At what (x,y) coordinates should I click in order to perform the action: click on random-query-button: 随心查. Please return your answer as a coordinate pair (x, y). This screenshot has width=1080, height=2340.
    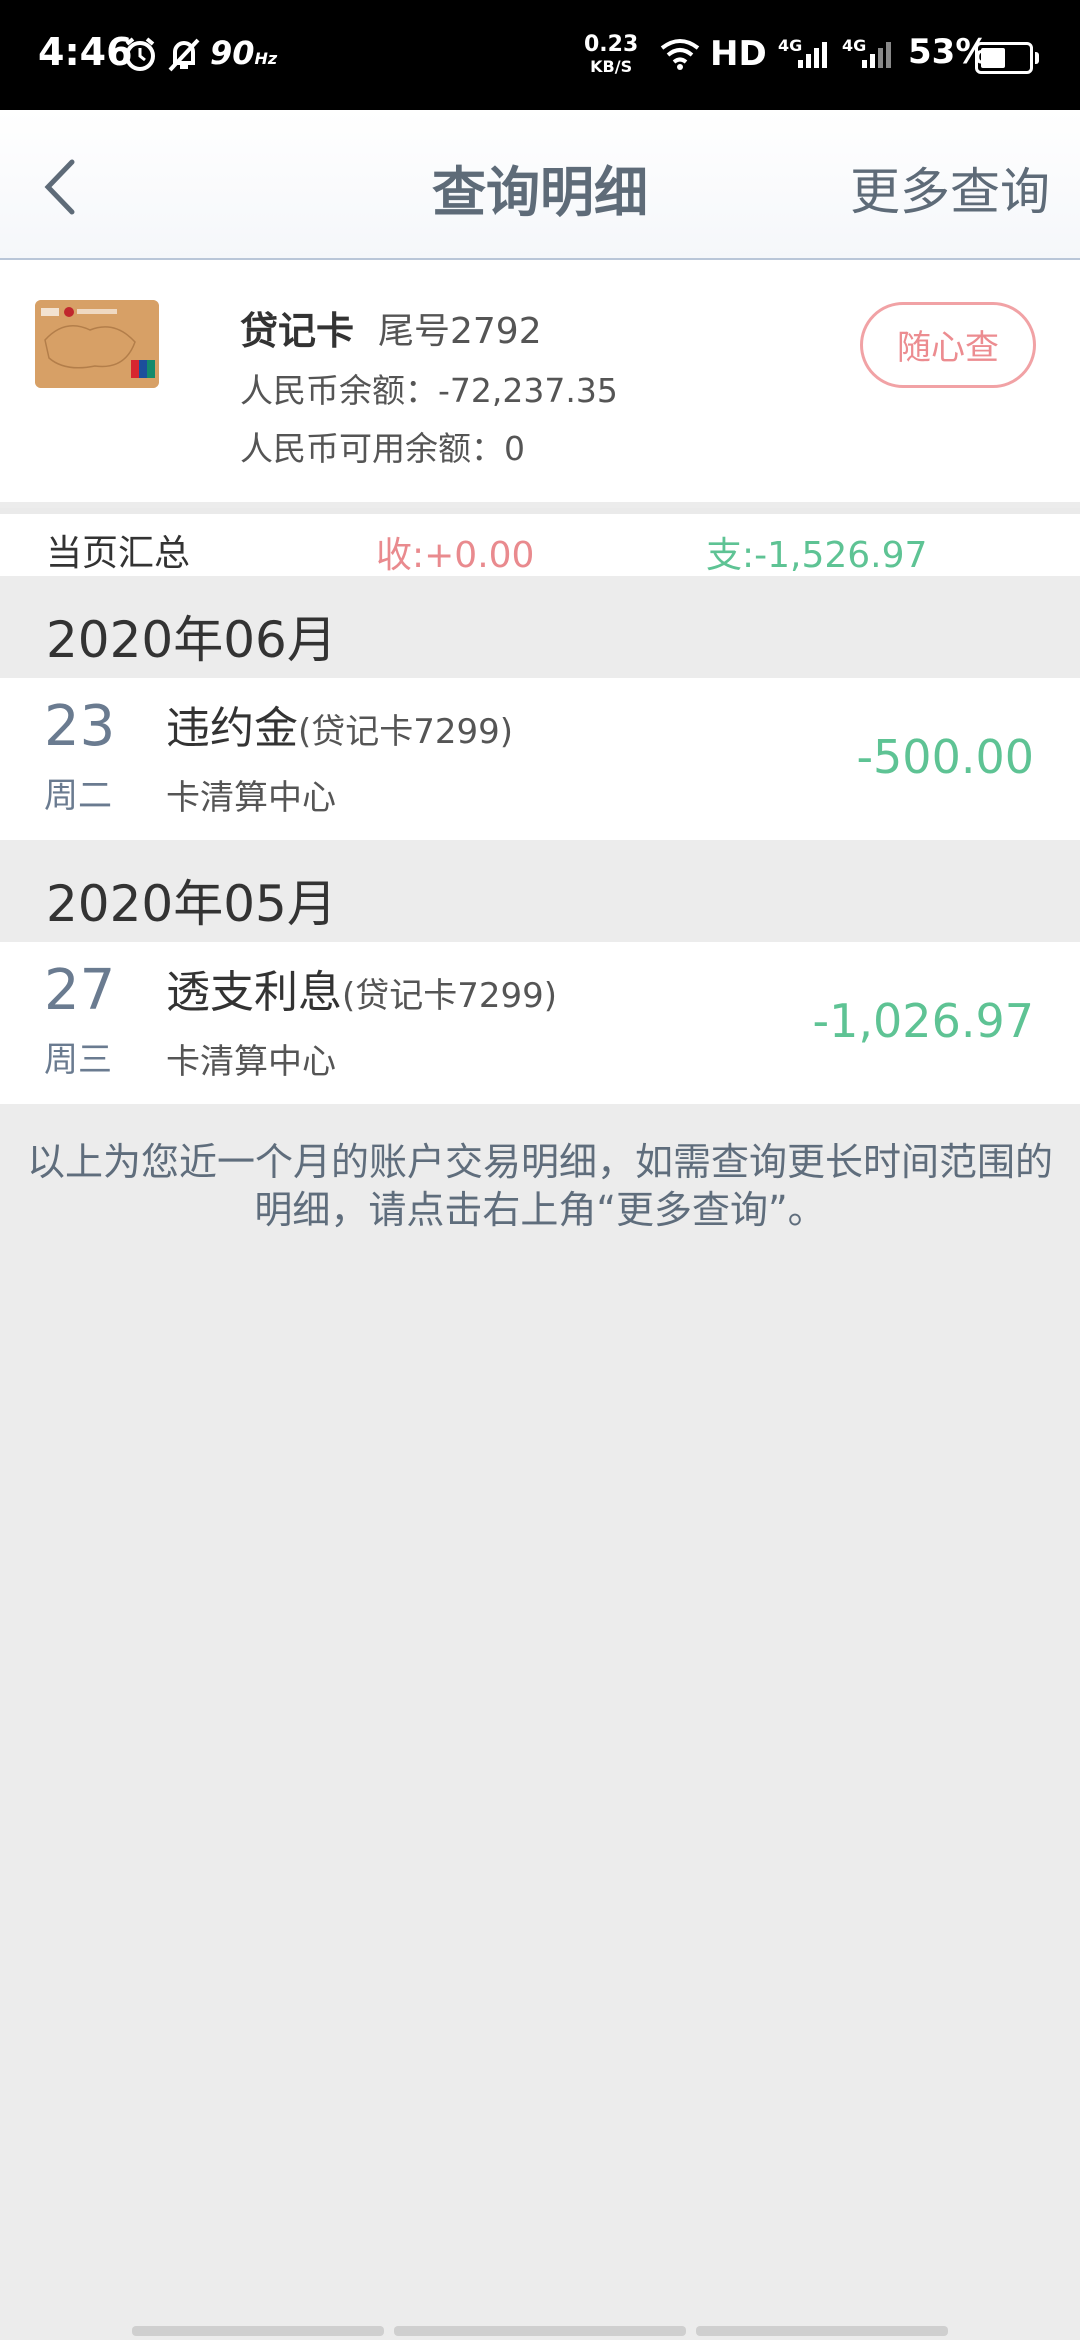
    Looking at the image, I should click on (948, 345).